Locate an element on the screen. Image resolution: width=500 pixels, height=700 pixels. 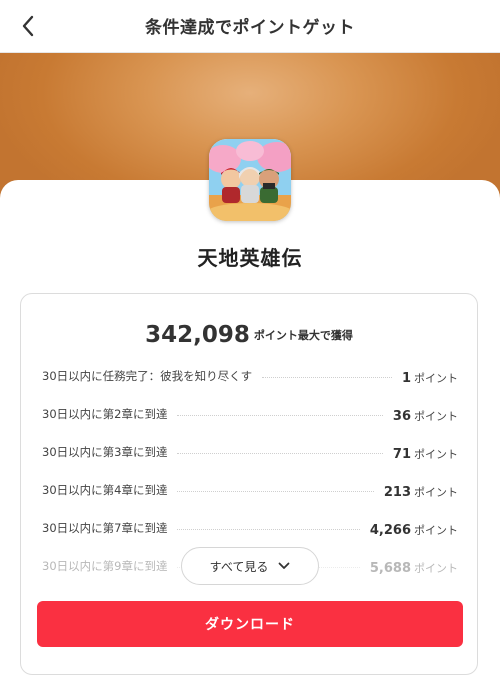
page-title: 条件達成でポイントゲット is located at coordinates (250, 28).